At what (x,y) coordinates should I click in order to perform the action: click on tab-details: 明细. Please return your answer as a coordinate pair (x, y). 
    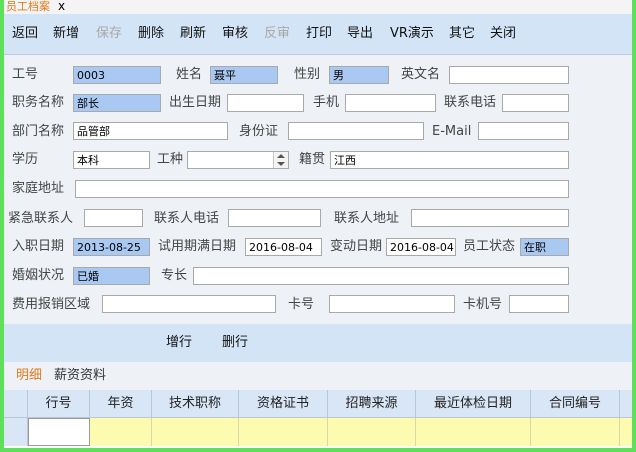
    Looking at the image, I should click on (29, 376).